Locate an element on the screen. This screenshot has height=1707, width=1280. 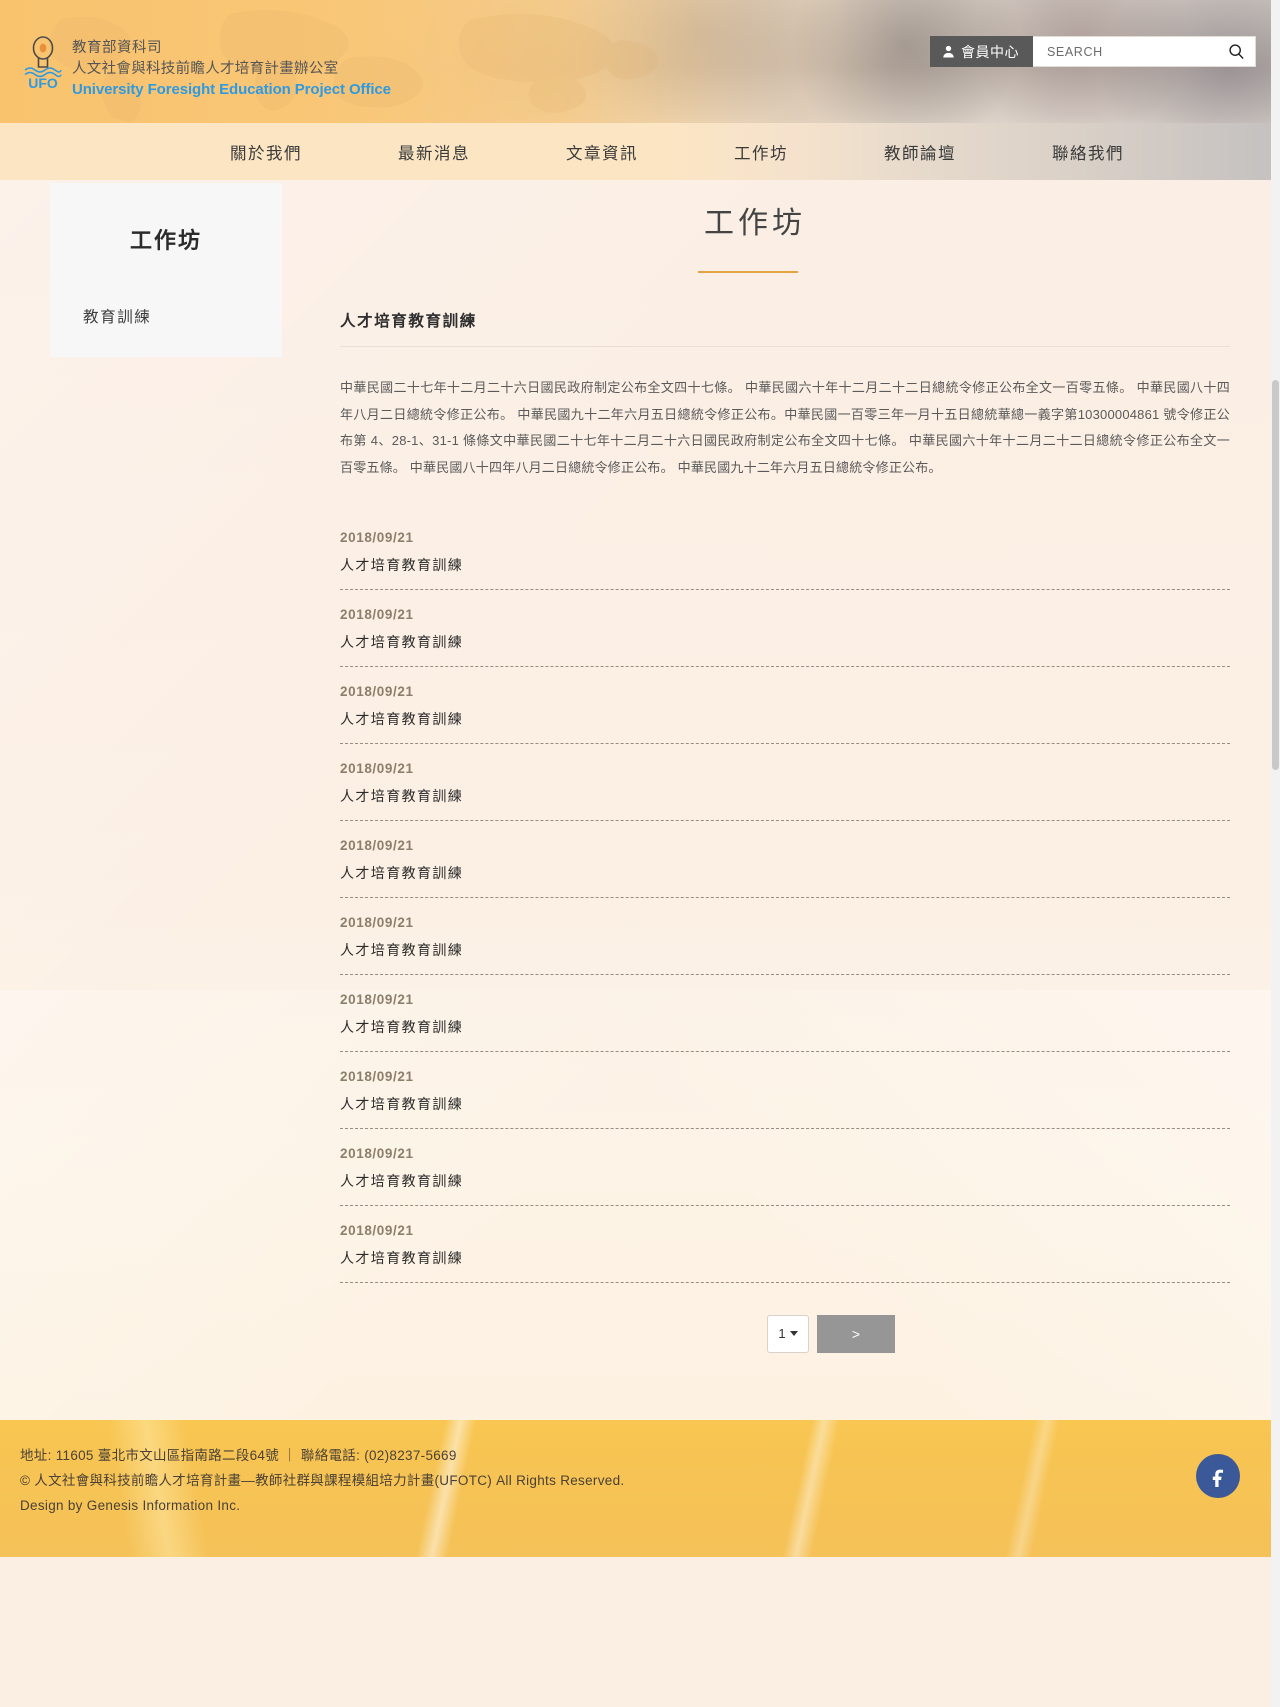
footer-credit: Design by Genesis Information Inc. is located at coordinates (130, 1505).